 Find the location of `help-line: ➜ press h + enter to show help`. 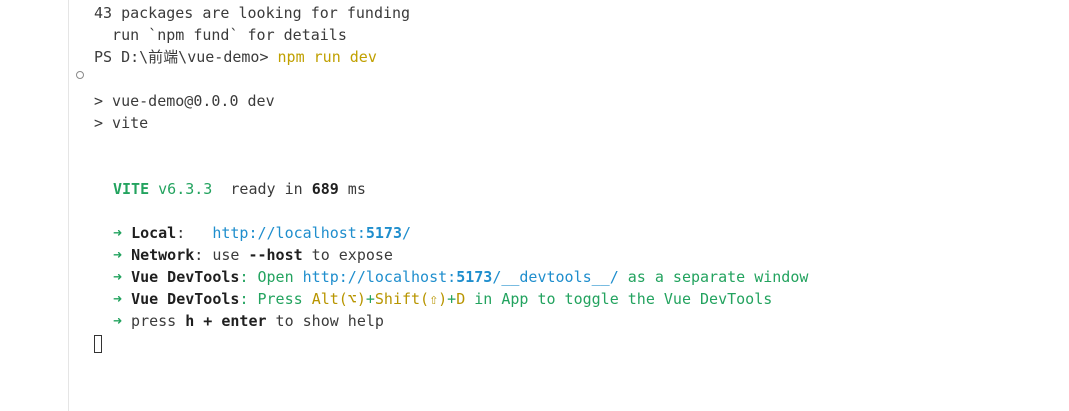

help-line: ➜ press h + enter to show help is located at coordinates (581, 321).